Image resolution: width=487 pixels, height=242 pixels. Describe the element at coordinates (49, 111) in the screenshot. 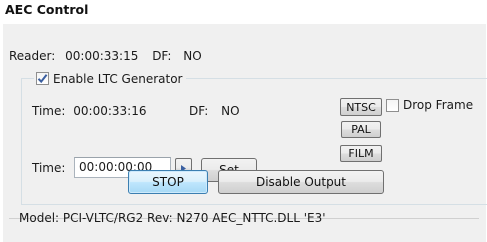

I see `generator-time-label: Time:` at that location.